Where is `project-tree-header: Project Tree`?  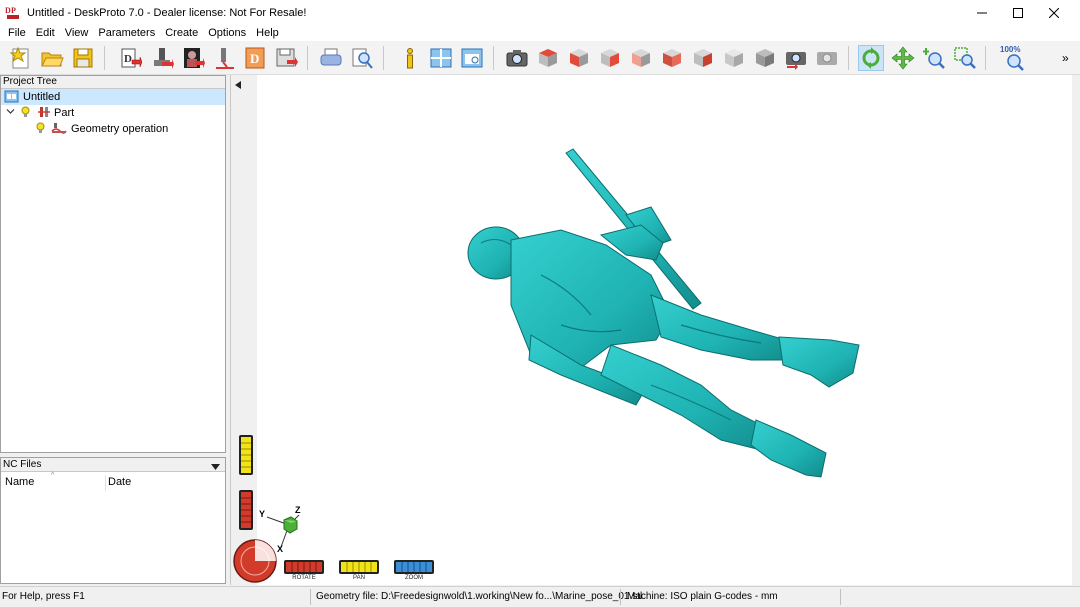 project-tree-header: Project Tree is located at coordinates (113, 82).